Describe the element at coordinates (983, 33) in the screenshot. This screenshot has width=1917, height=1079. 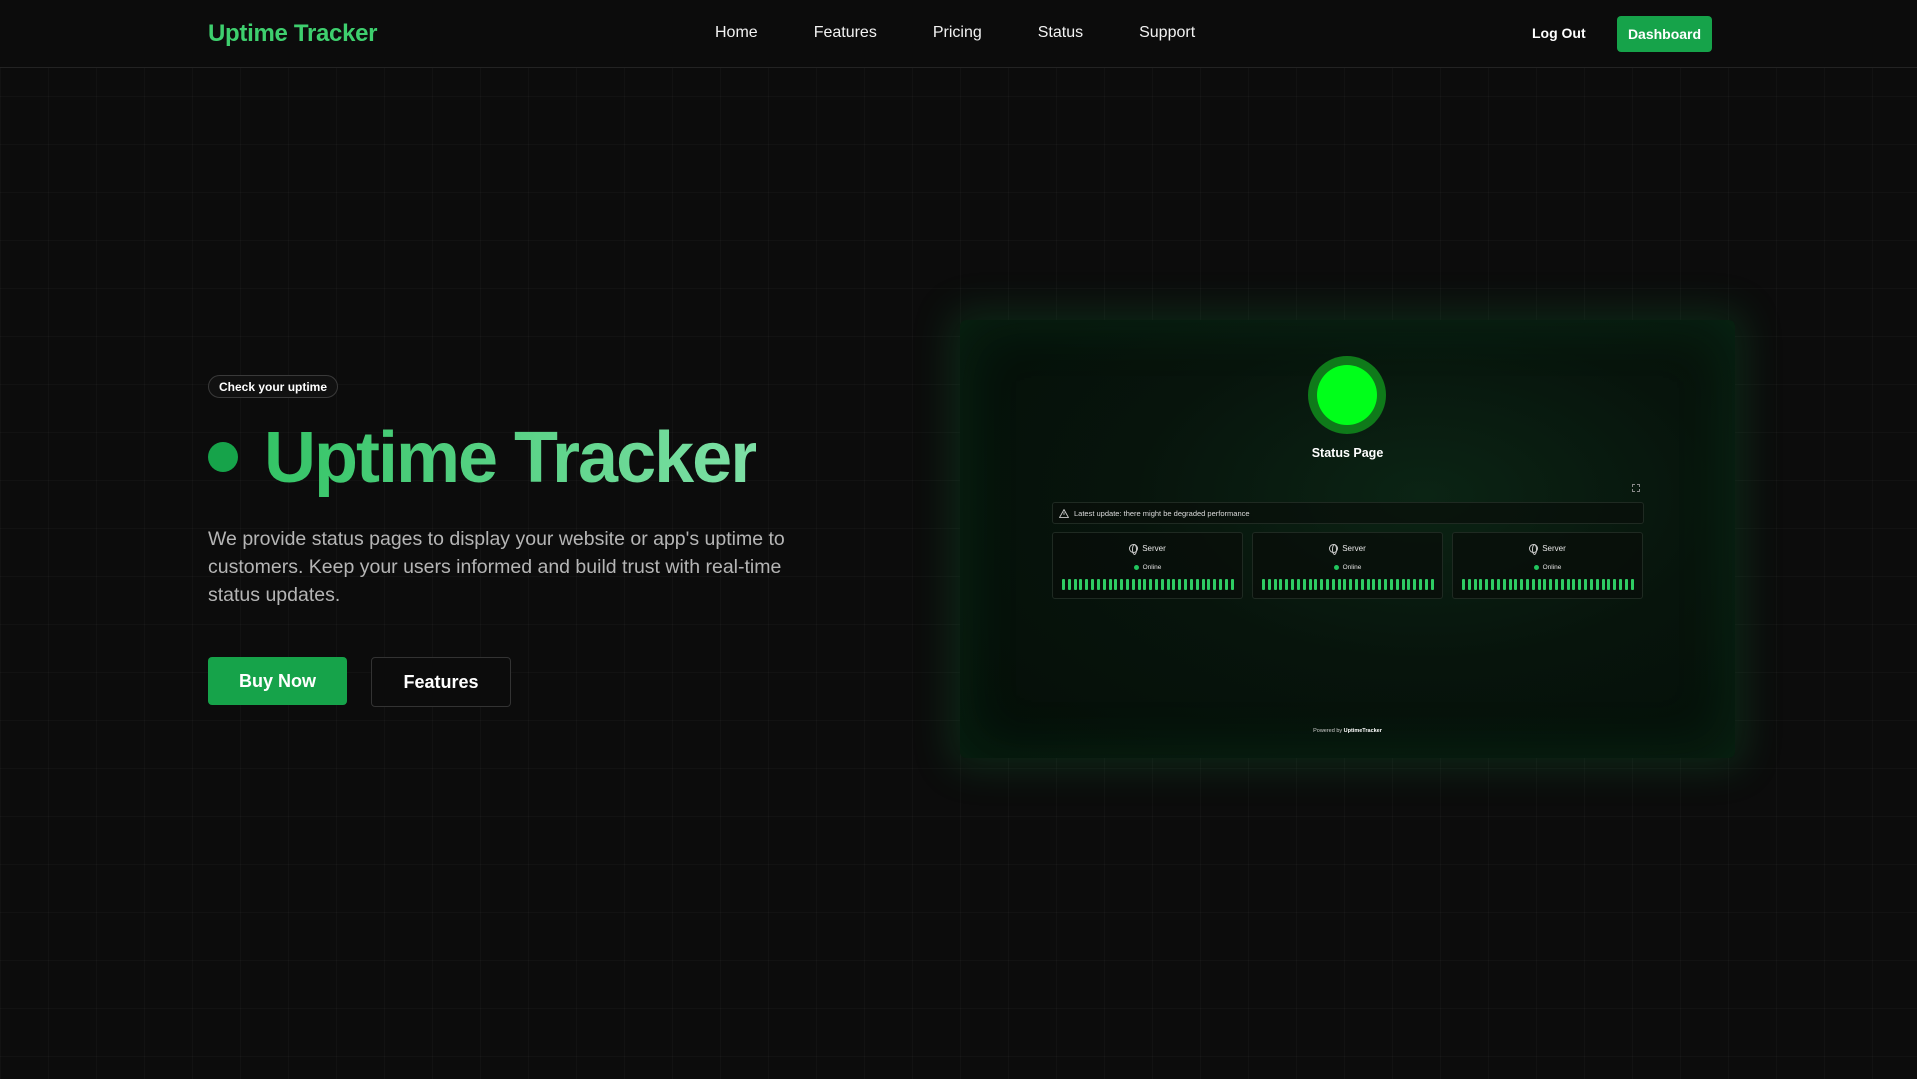
I see `nav-links: Home Features Pricing Status Support` at that location.